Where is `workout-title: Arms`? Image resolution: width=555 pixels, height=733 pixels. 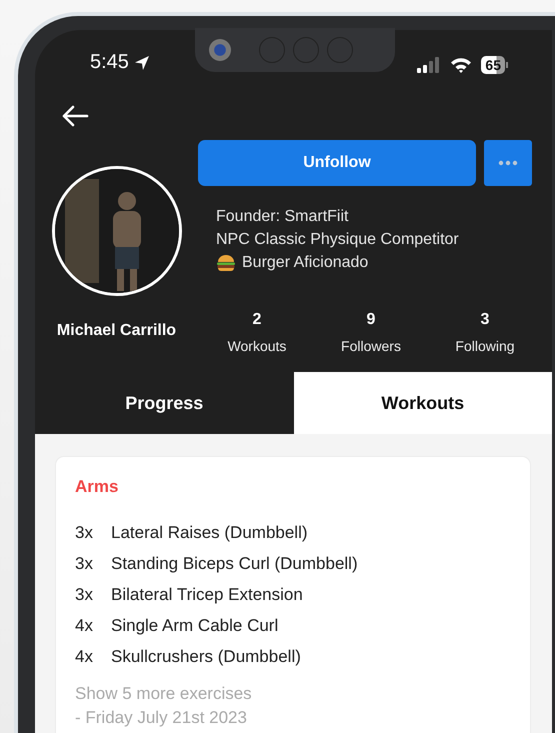 workout-title: Arms is located at coordinates (97, 487).